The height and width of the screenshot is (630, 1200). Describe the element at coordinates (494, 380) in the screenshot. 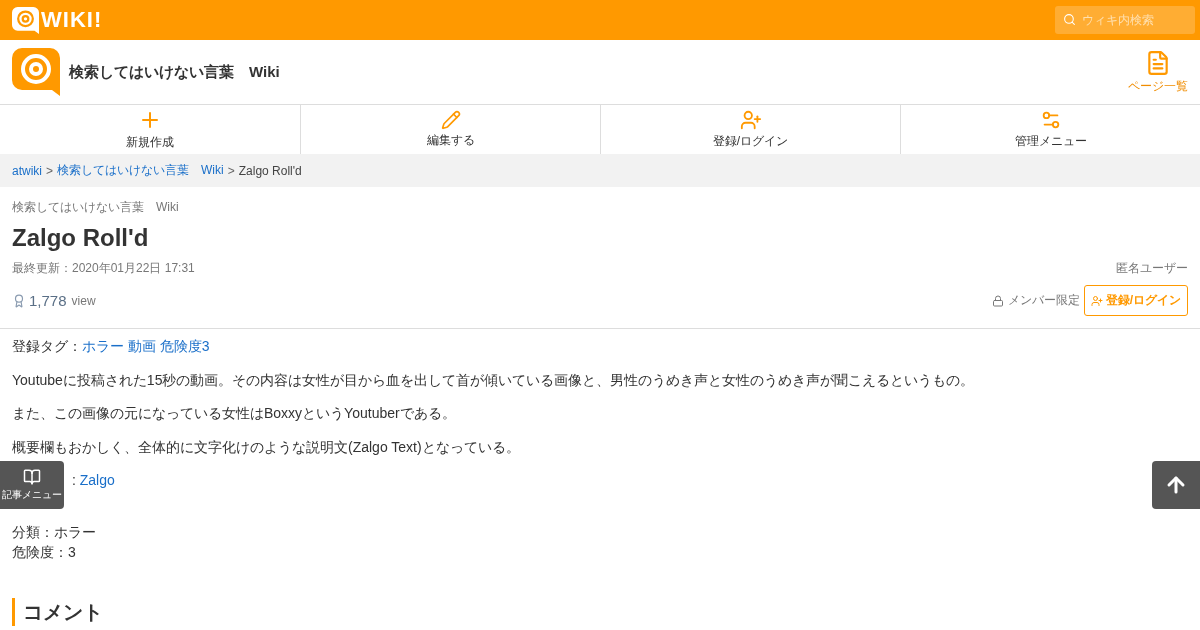

I see `paragraph: Youtubeに投稿された15秒の動画。その内容は女性が目から血を出して首が傾いている画像と、男性のうめき声と女性のうめき声が聞こえるというもの。` at that location.